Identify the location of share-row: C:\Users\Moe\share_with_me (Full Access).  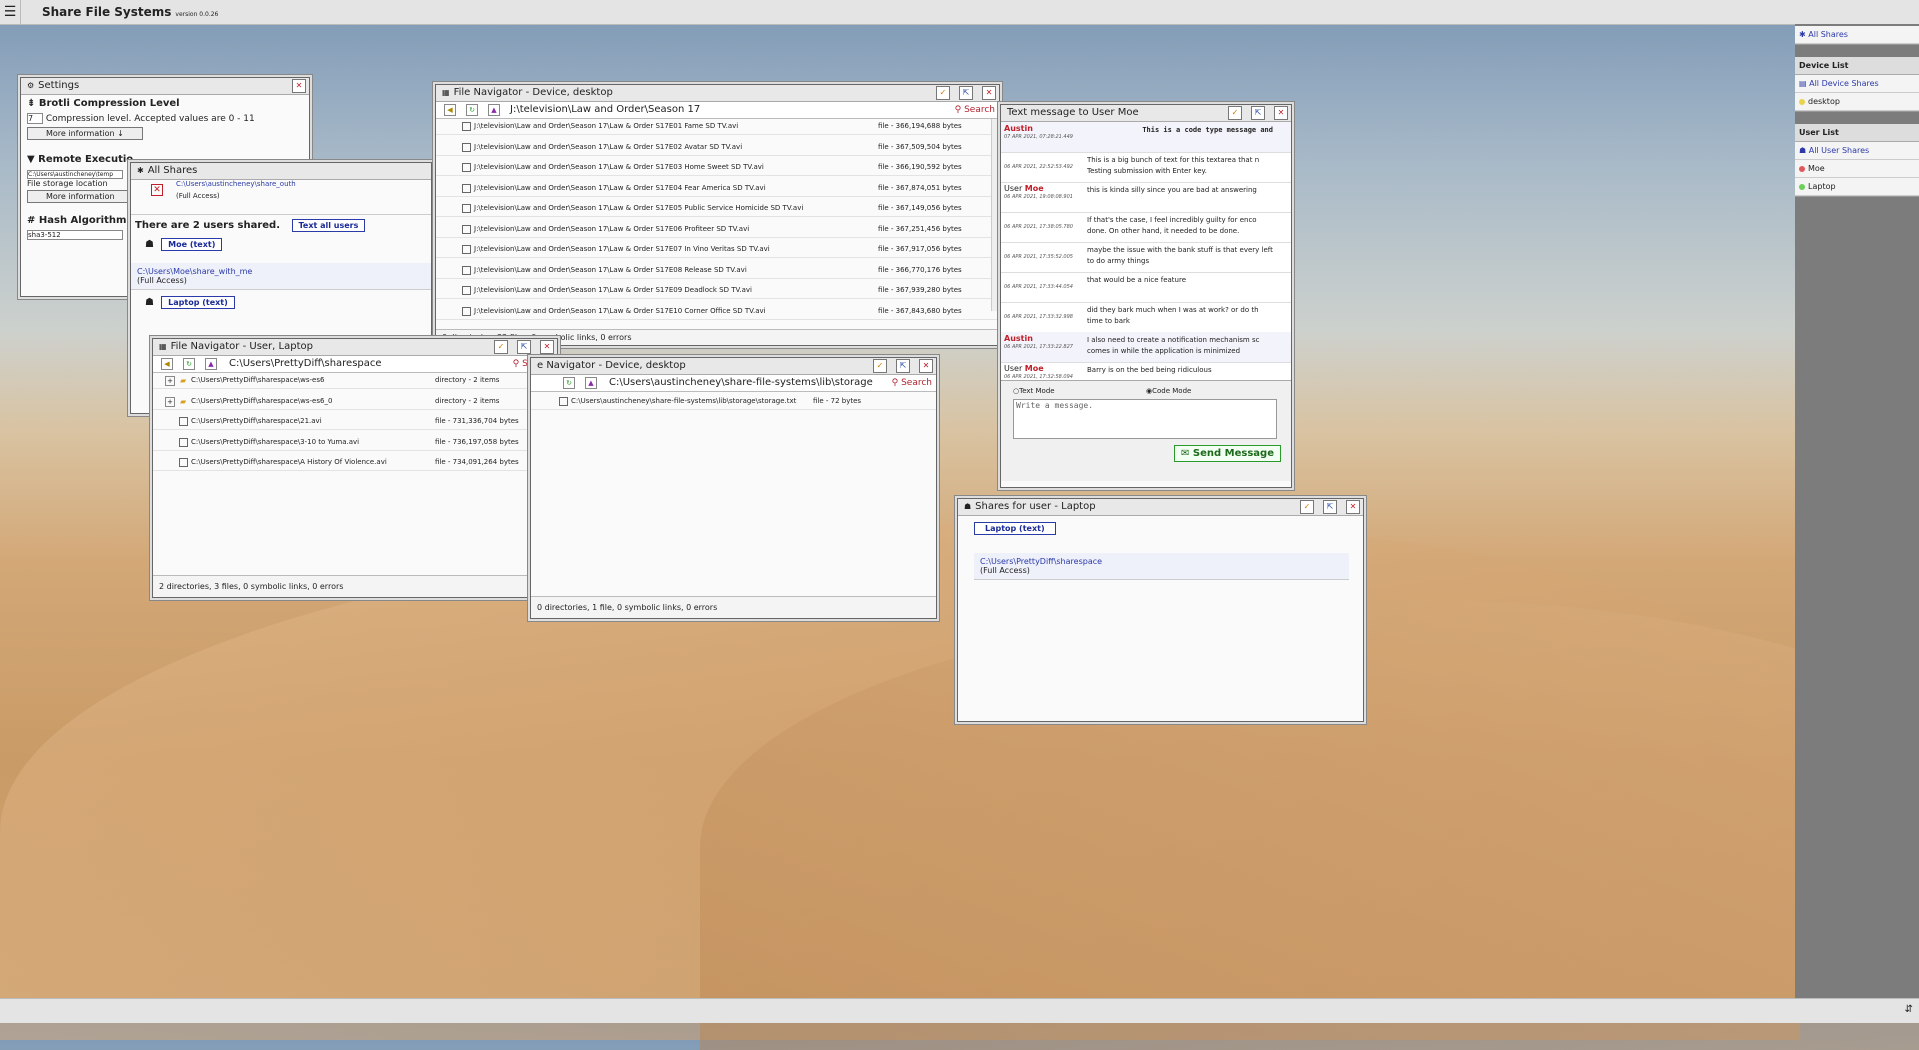
(281, 276).